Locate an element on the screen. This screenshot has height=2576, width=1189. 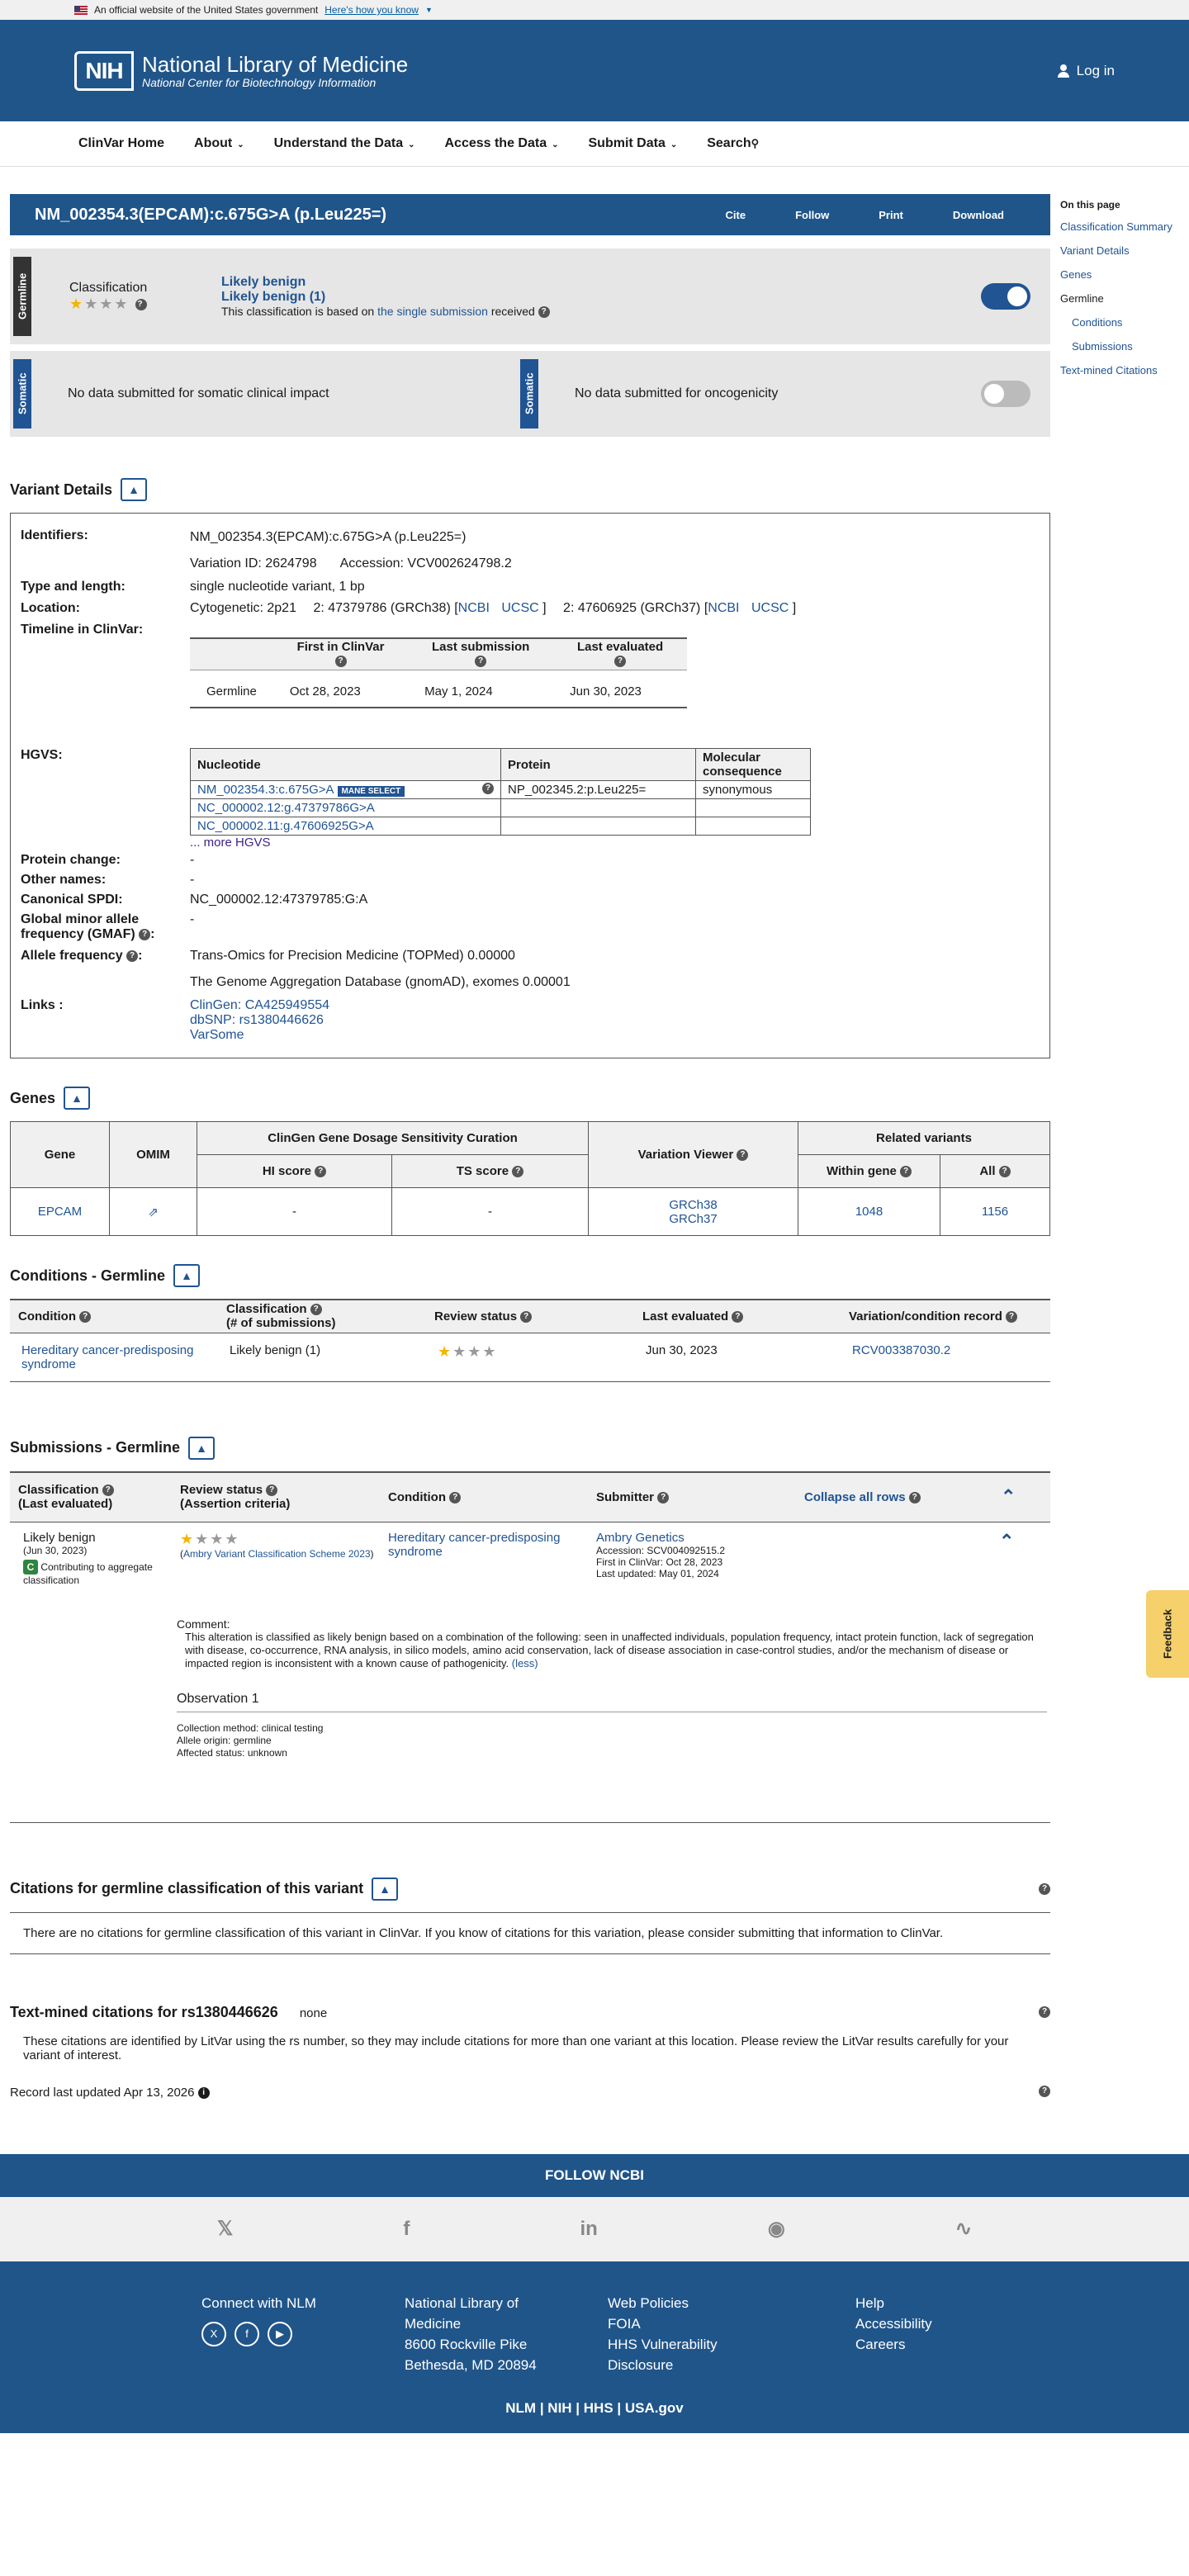
classification-value: Likely benign is located at coordinates (385, 282).